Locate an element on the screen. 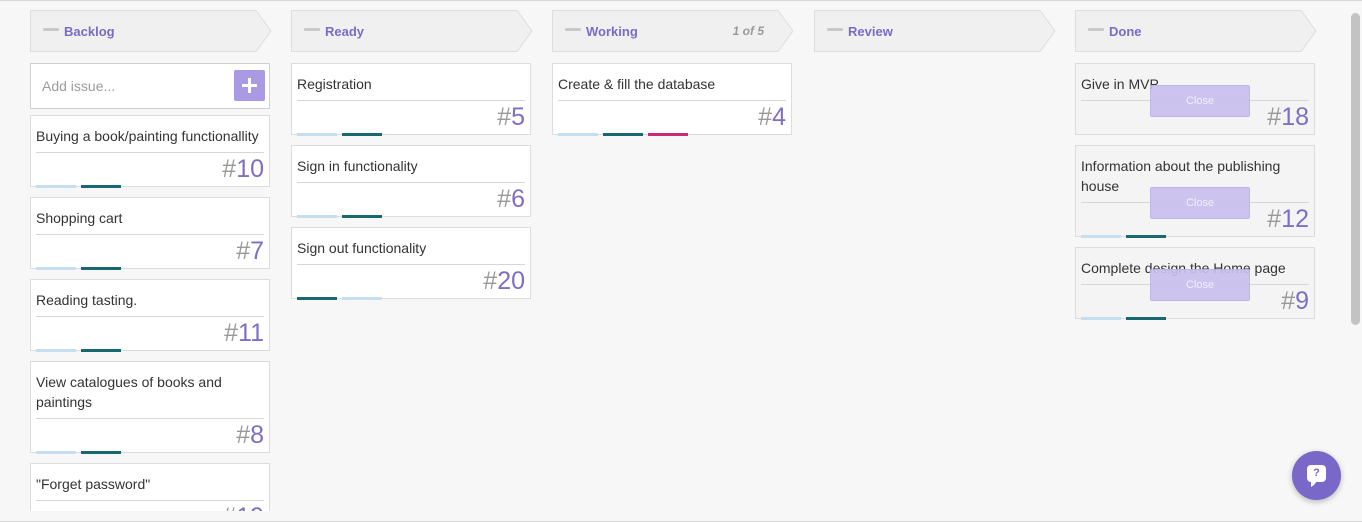 The height and width of the screenshot is (522, 1362). card-title: View catalogues of books and paintings is located at coordinates (129, 392).